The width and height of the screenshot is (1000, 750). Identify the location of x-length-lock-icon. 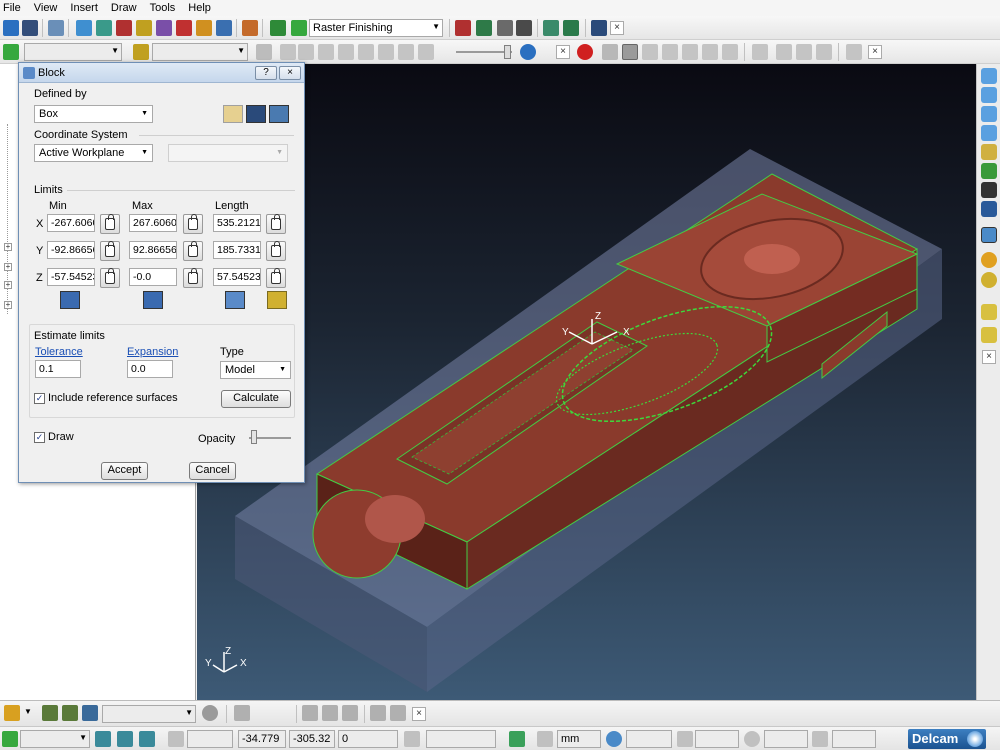
(276, 224).